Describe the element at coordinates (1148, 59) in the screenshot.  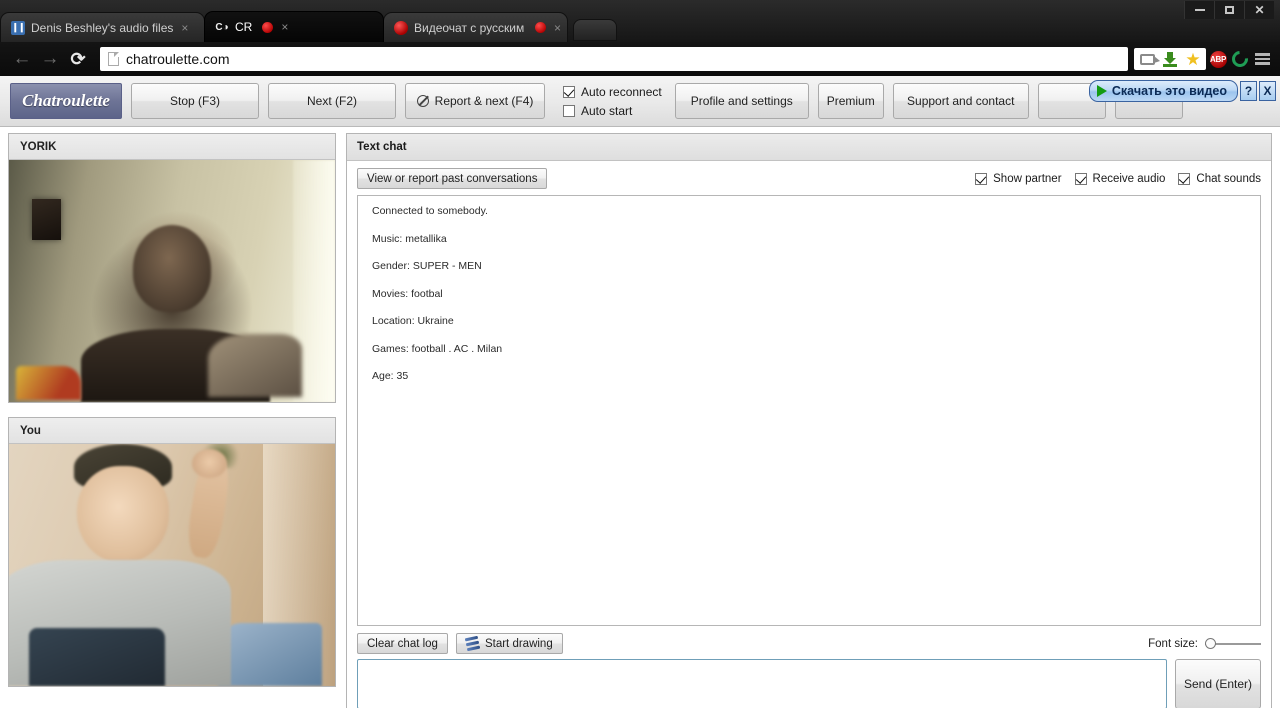
I see `video-camera-icon` at that location.